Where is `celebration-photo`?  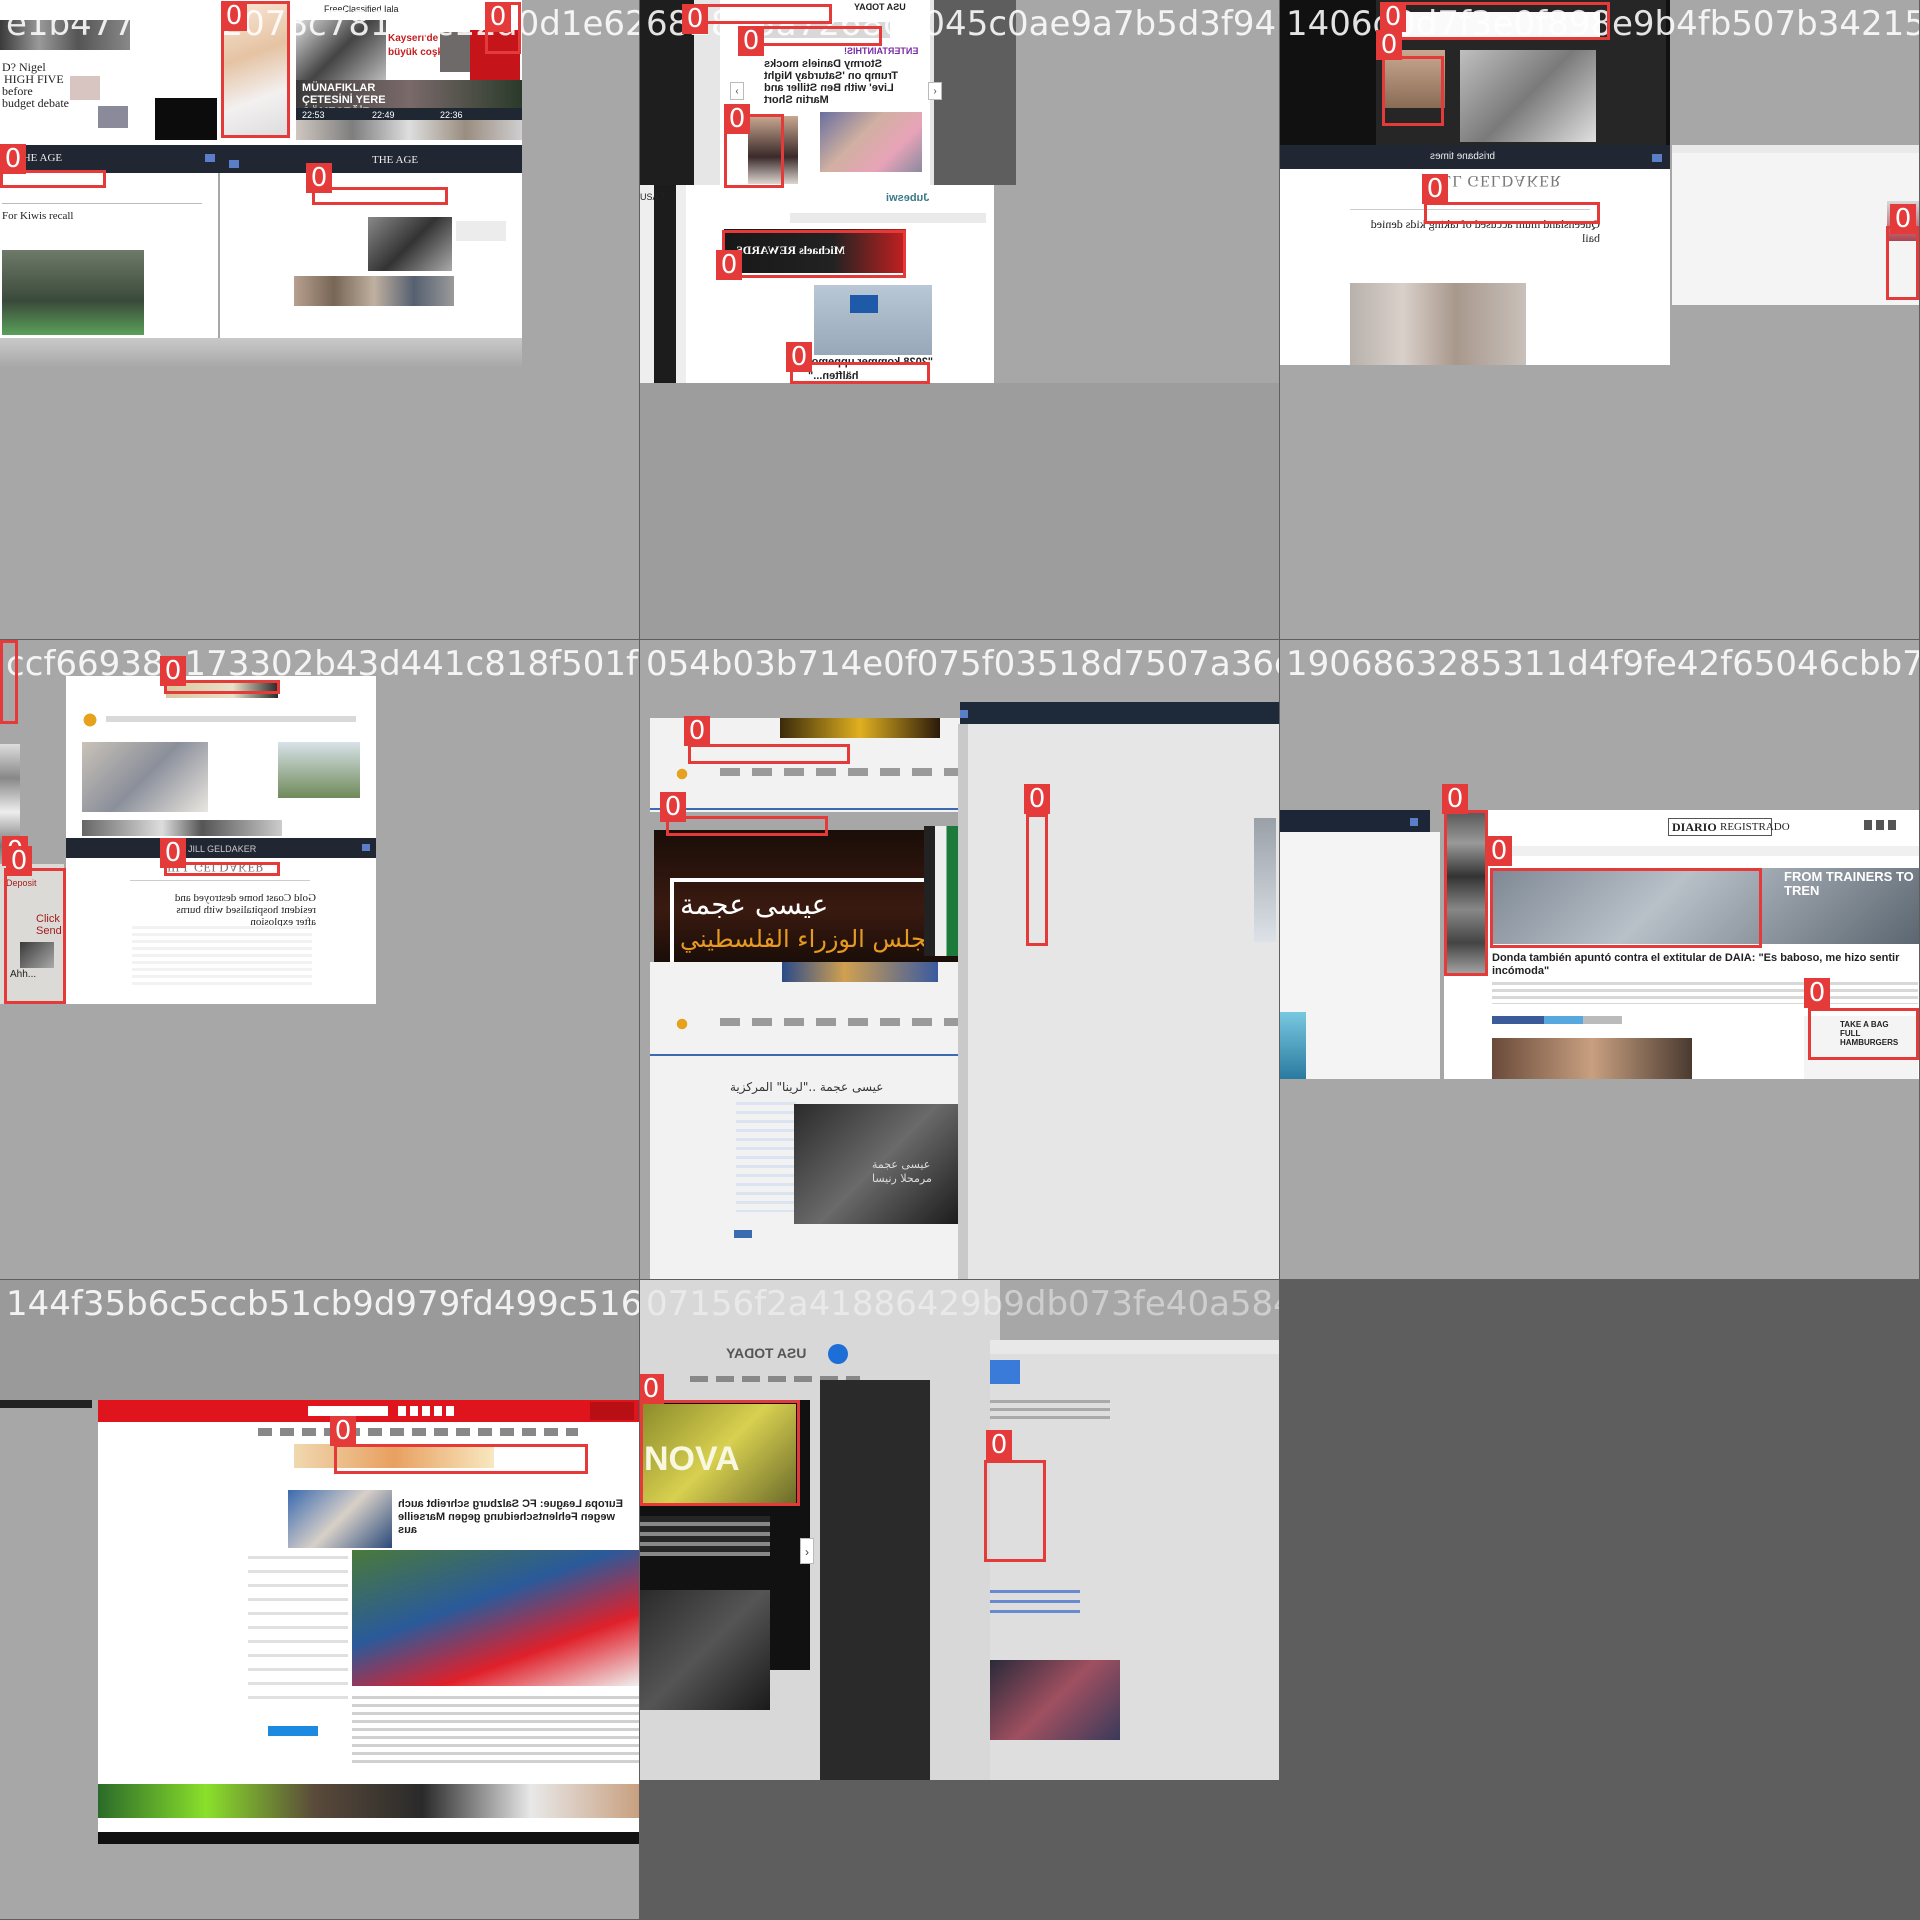
celebration-photo is located at coordinates (340, 1519).